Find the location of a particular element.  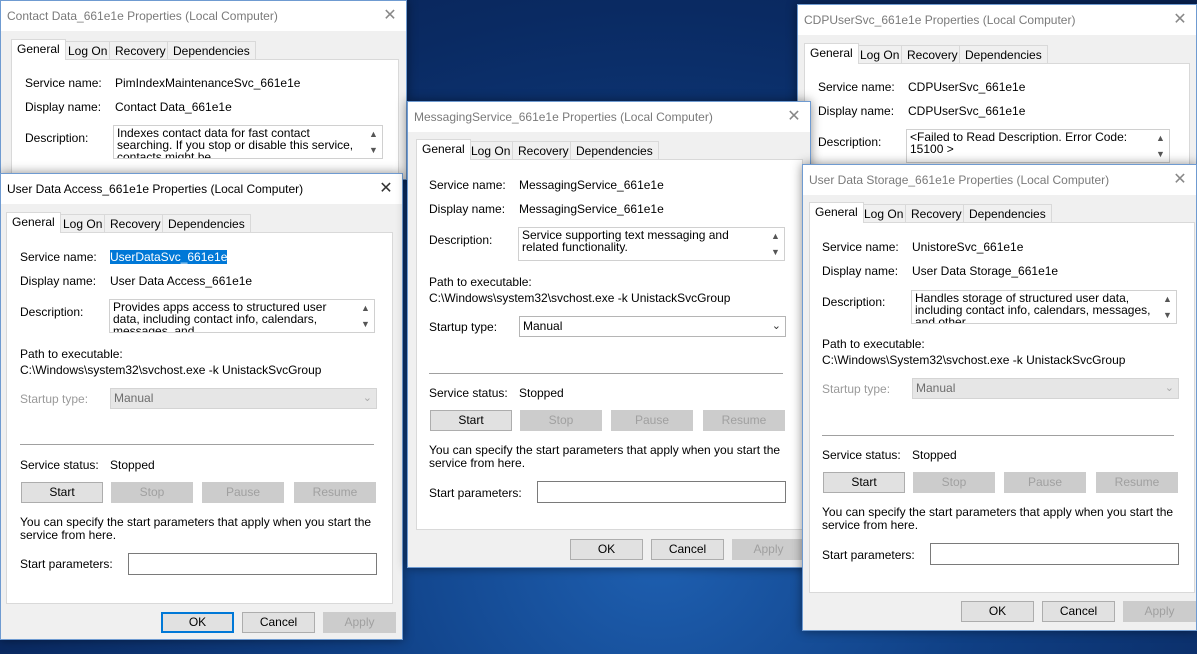

display-name-value: Contact Data_661e1e is located at coordinates (173, 107).